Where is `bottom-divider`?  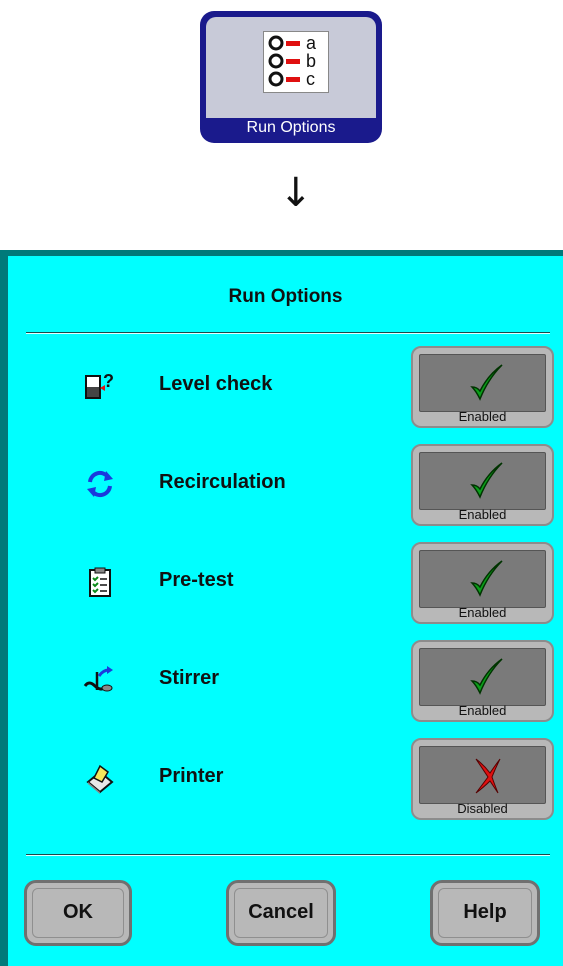
bottom-divider is located at coordinates (288, 855).